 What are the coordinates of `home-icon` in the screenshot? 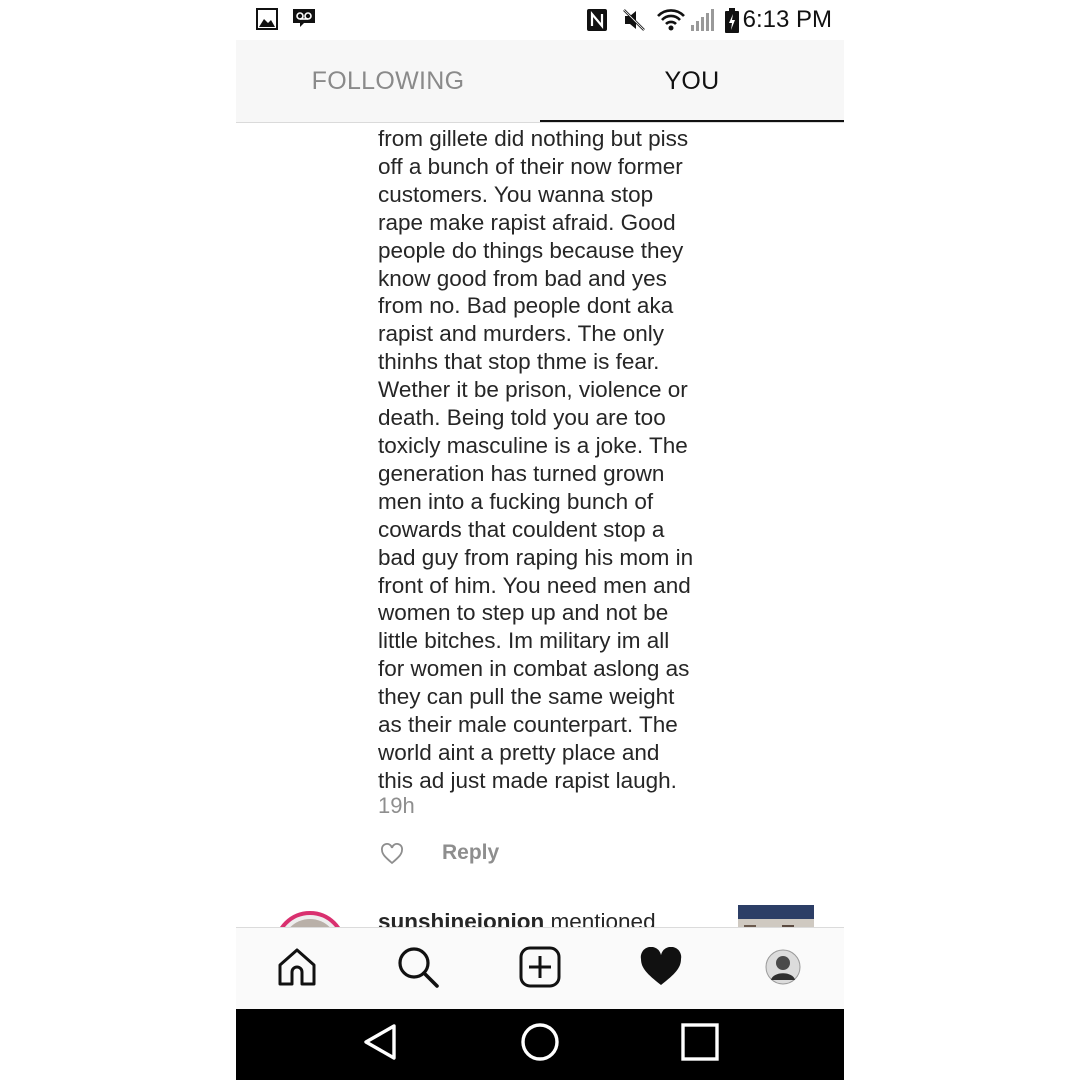 It's located at (297, 969).